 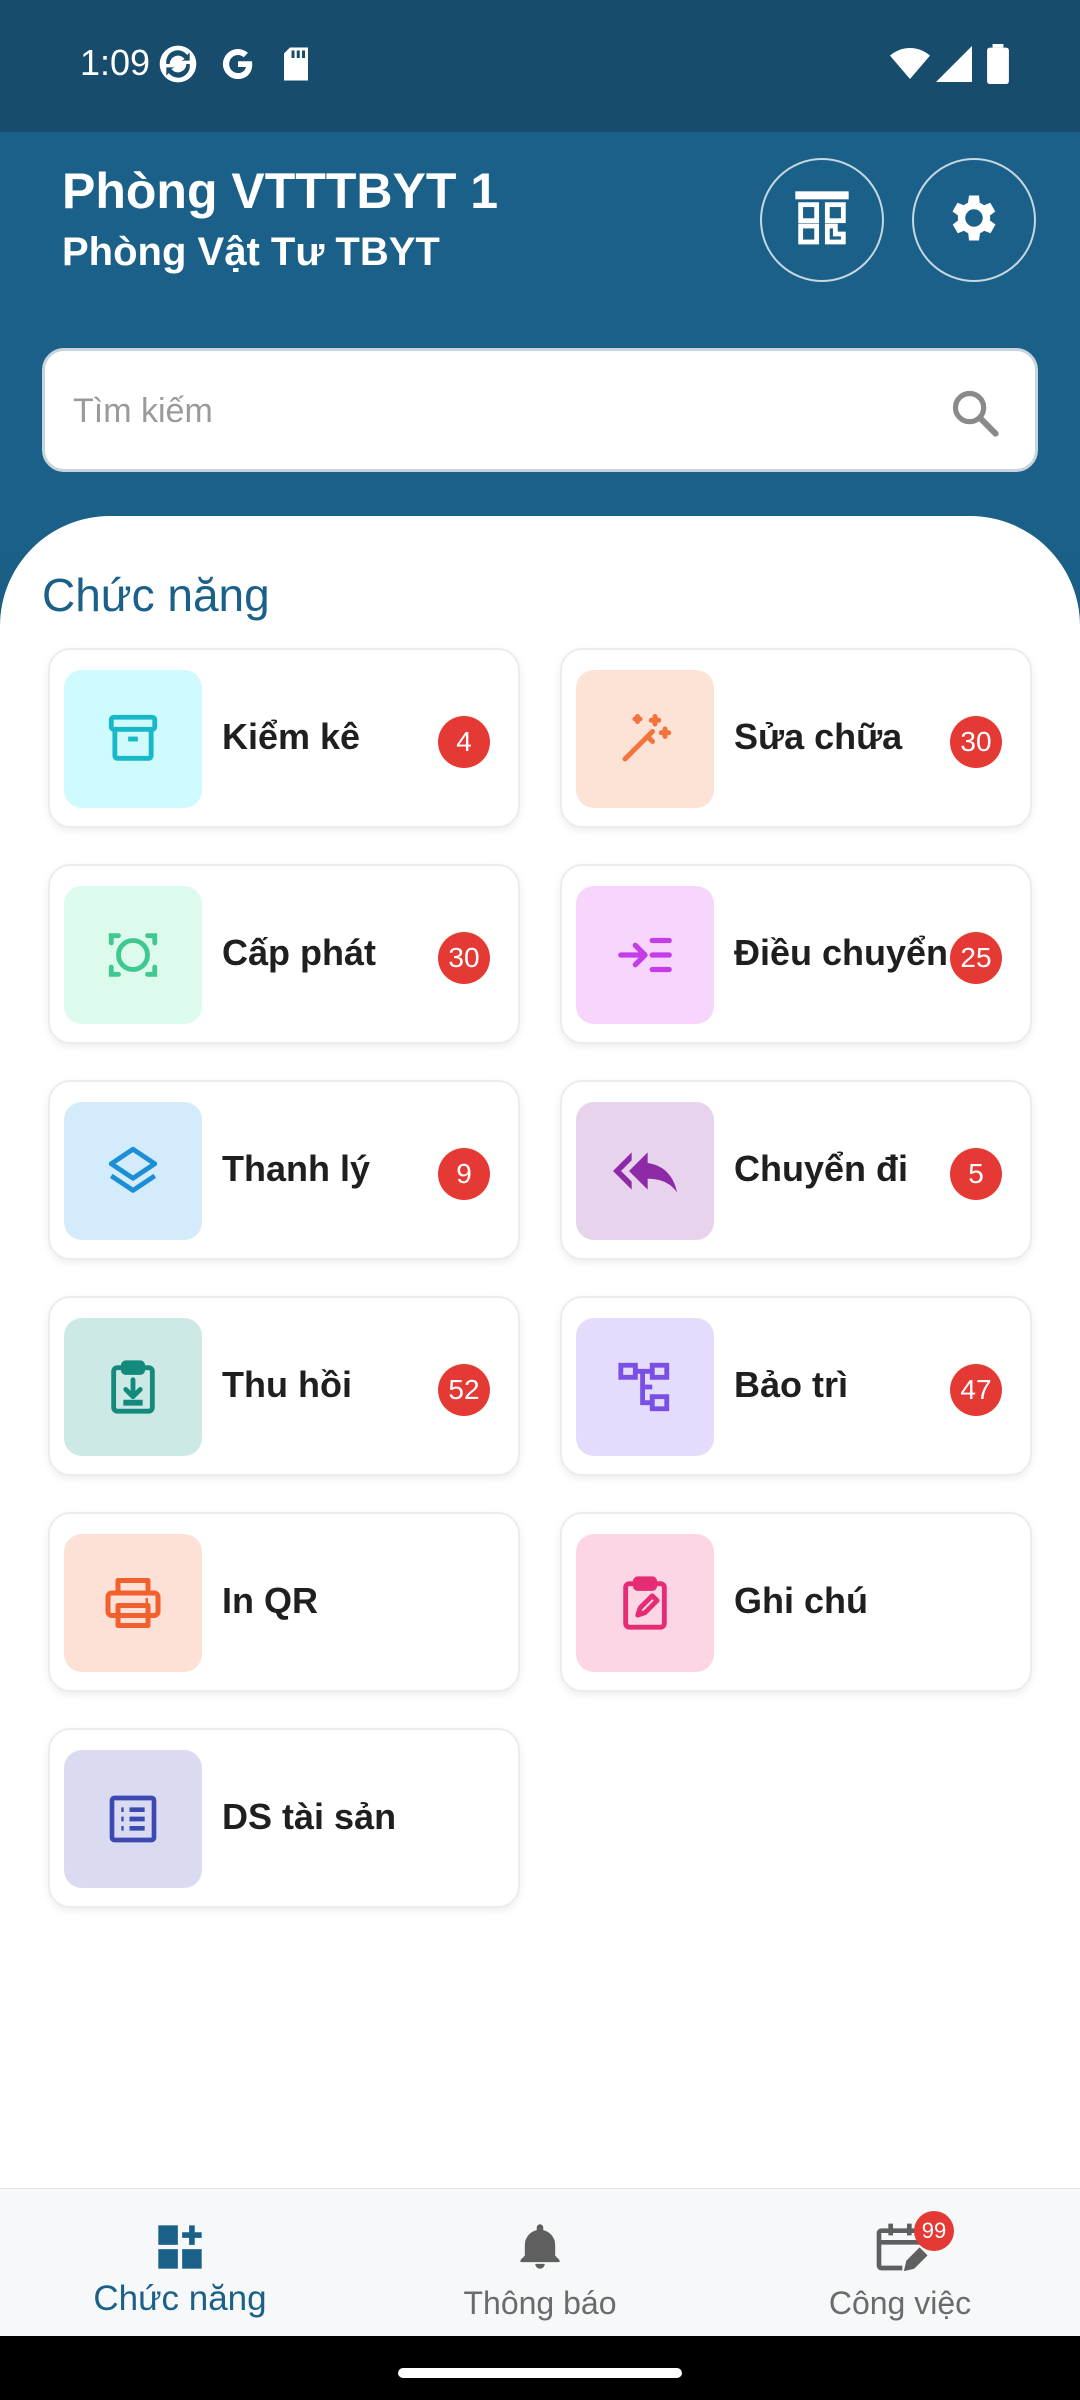 What do you see at coordinates (540, 2303) in the screenshot?
I see `nav-label: Thông báo` at bounding box center [540, 2303].